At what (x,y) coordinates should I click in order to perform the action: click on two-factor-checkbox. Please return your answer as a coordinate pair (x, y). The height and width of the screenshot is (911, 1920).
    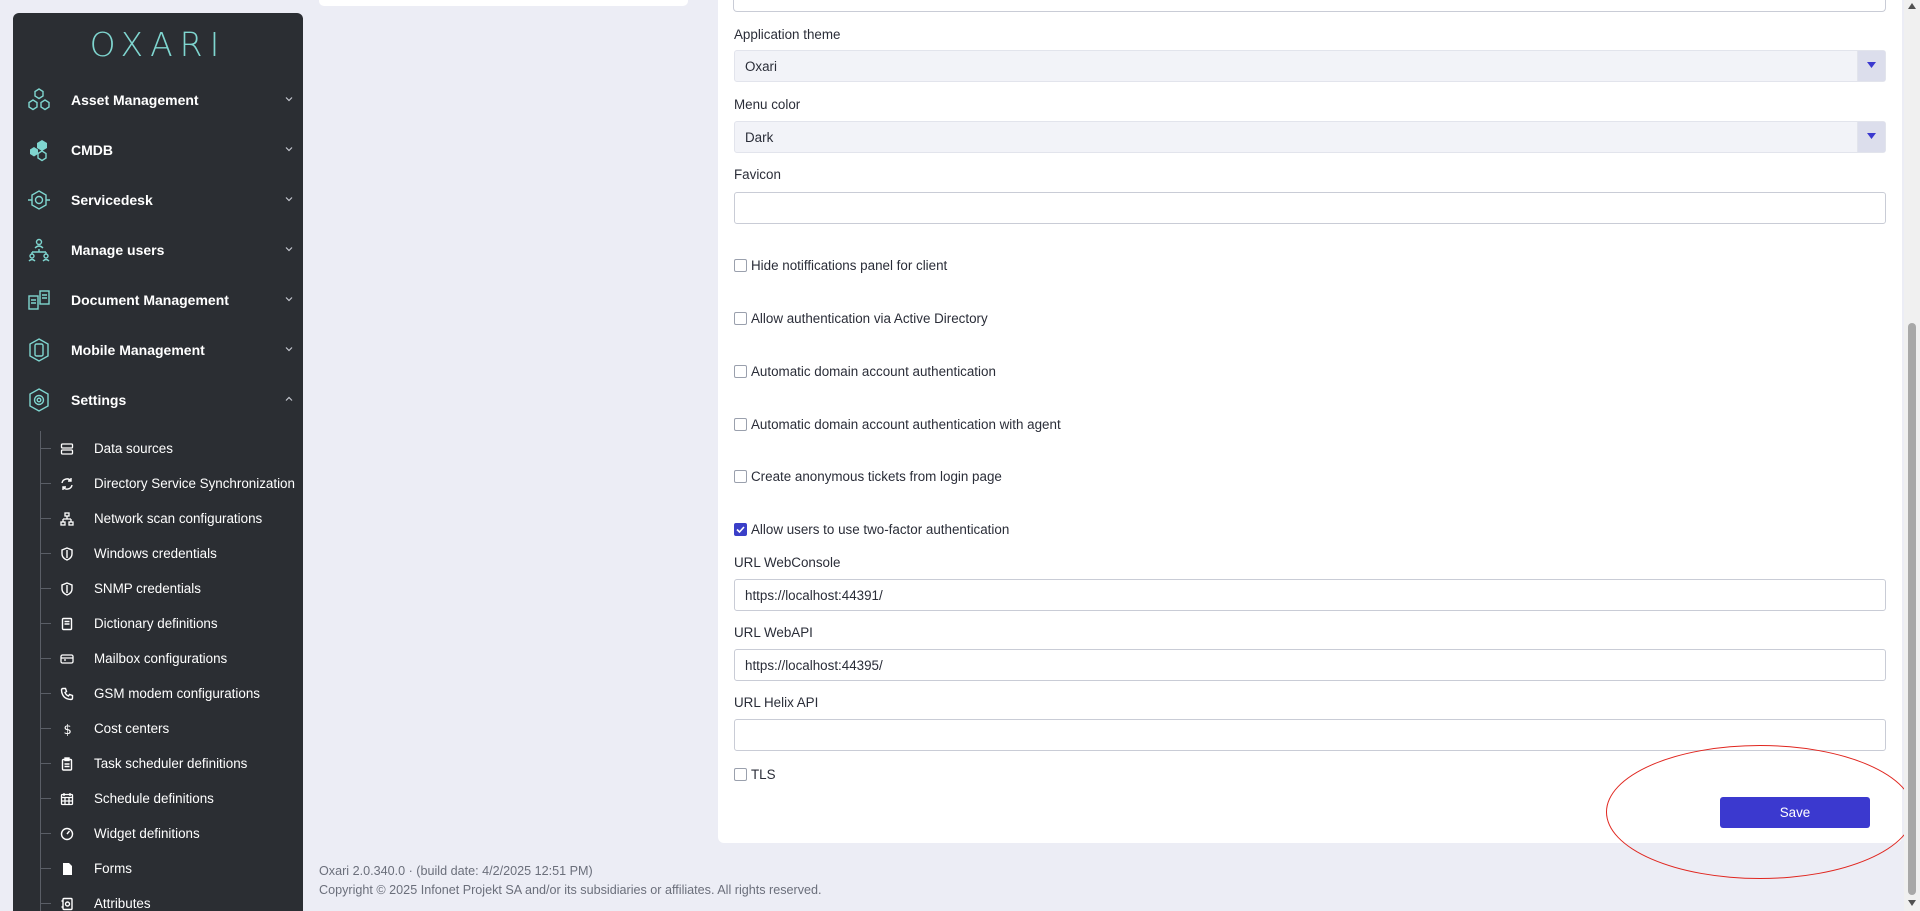
    Looking at the image, I should click on (740, 529).